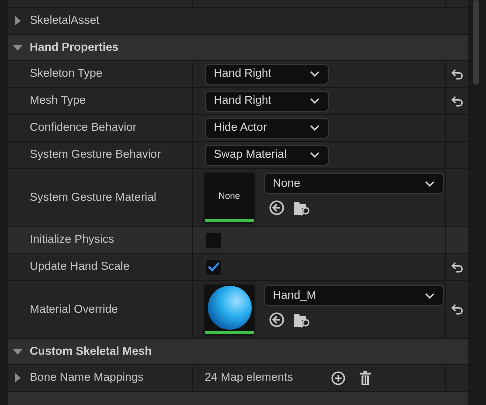 The width and height of the screenshot is (486, 405). What do you see at coordinates (66, 74) in the screenshot?
I see `property-label: Skeleton Type` at bounding box center [66, 74].